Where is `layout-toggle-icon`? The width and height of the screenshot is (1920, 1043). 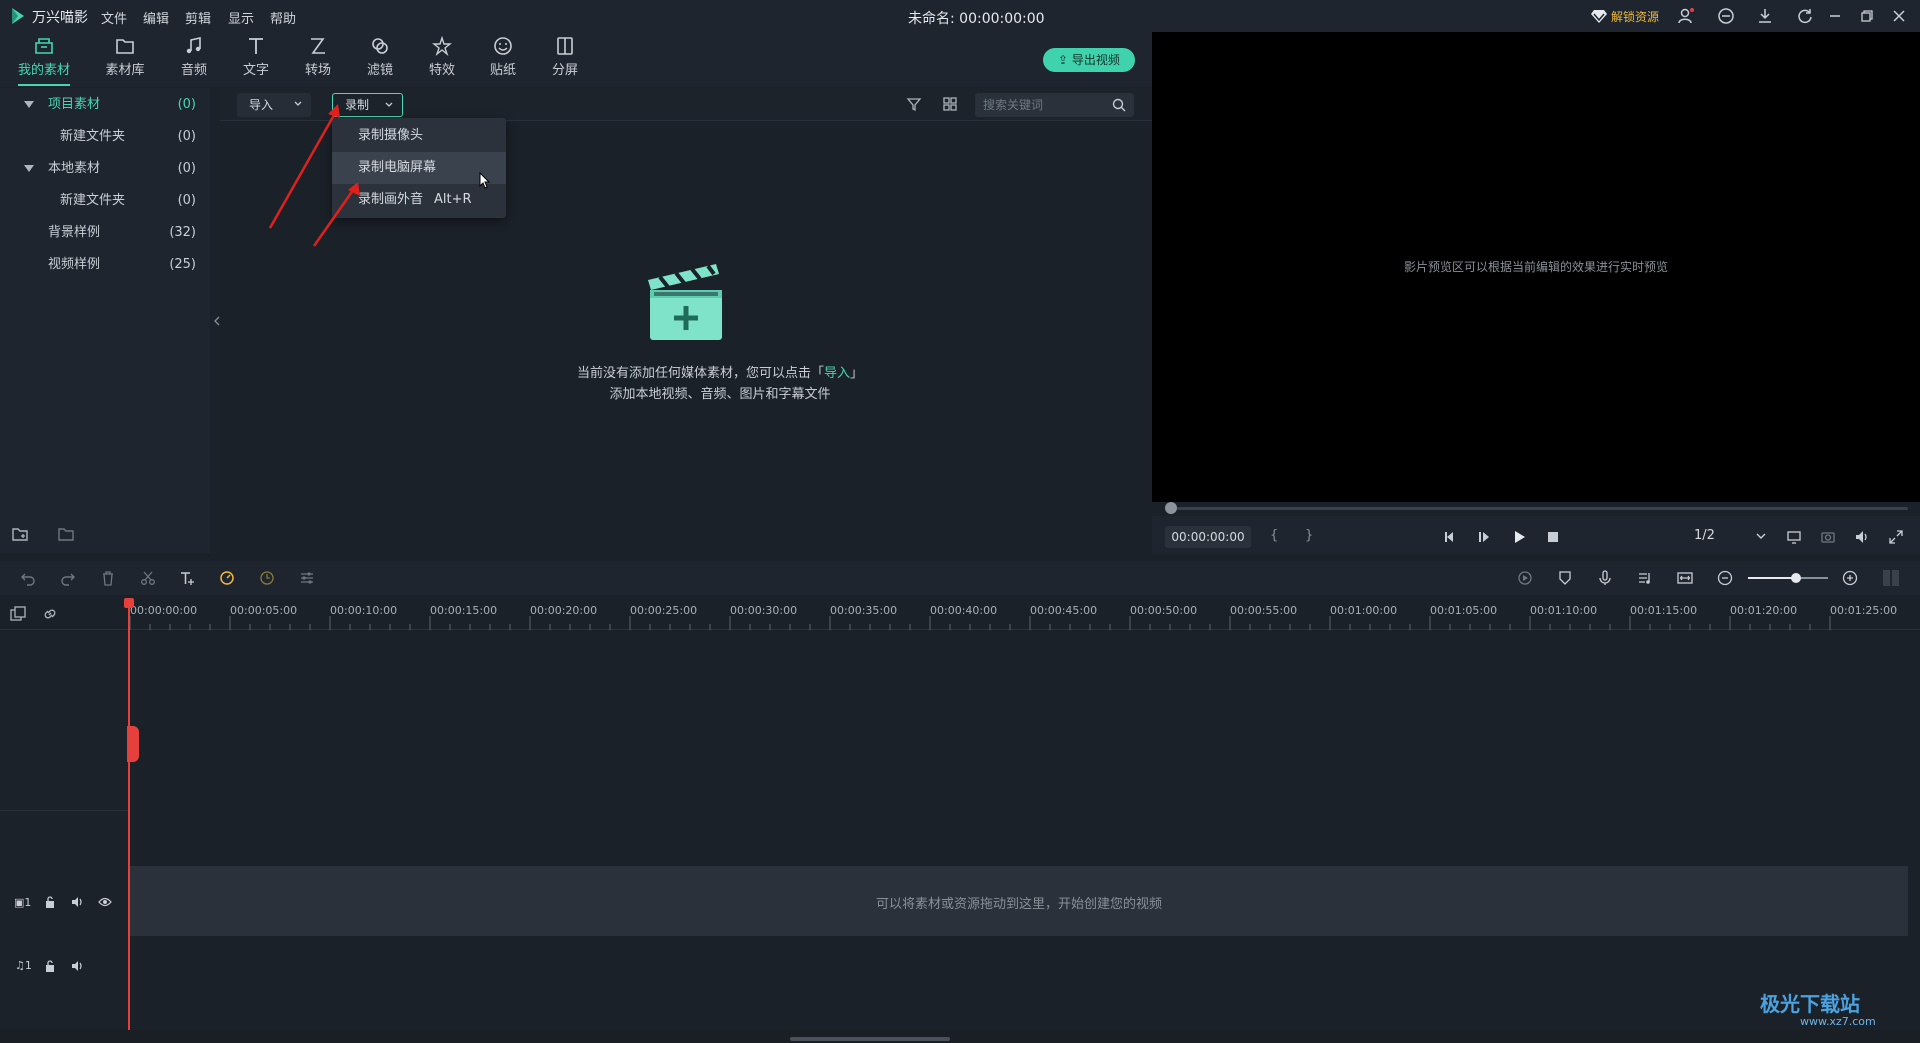
layout-toggle-icon is located at coordinates (1891, 578).